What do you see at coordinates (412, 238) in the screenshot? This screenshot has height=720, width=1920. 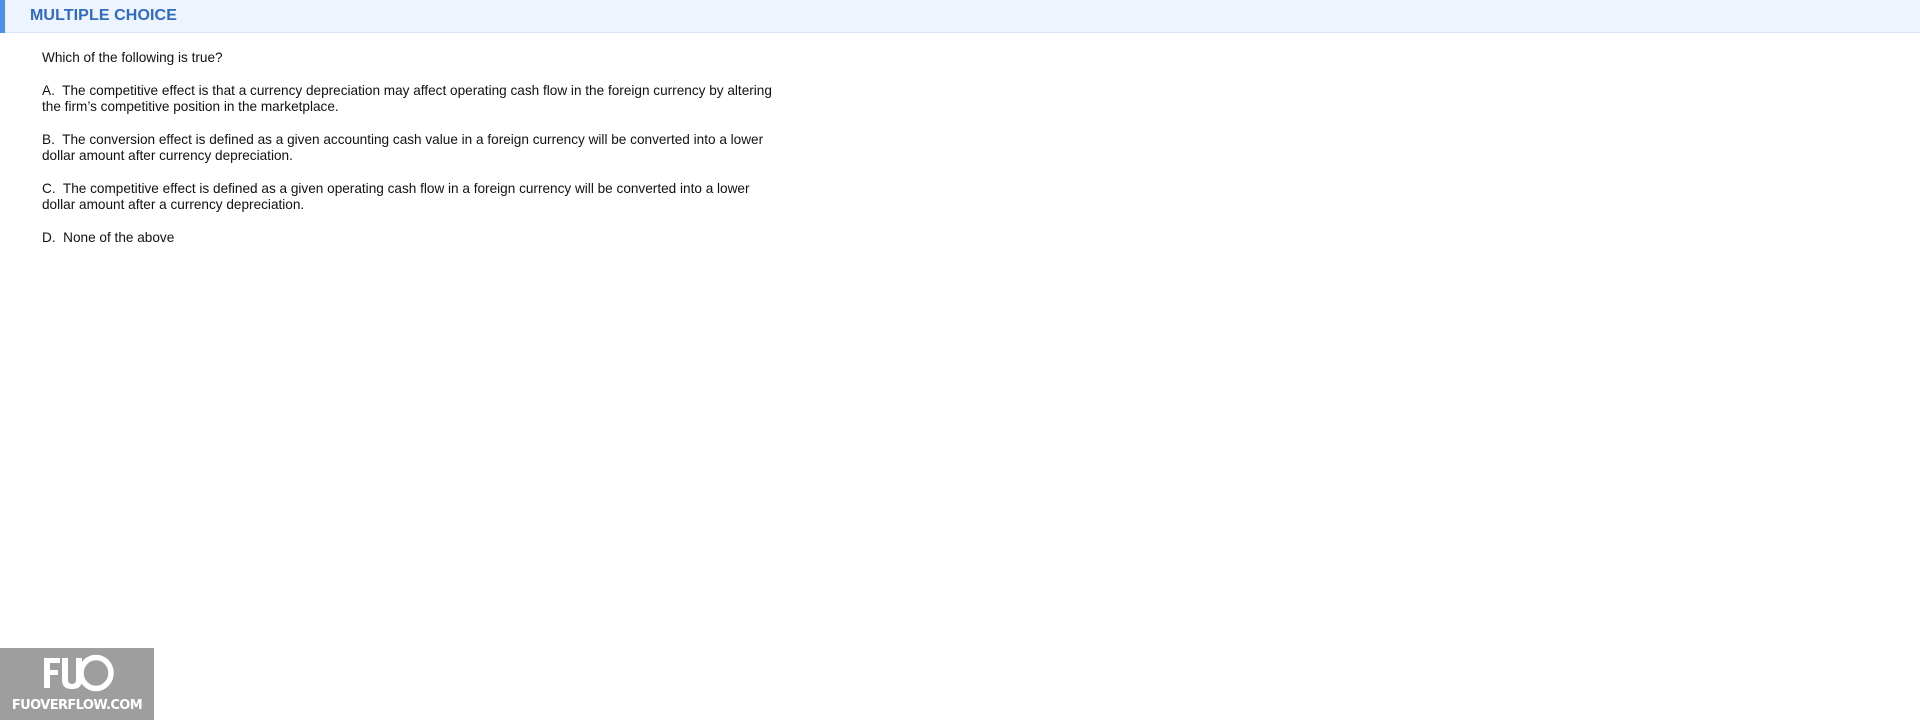 I see `option-d: D. None of the above` at bounding box center [412, 238].